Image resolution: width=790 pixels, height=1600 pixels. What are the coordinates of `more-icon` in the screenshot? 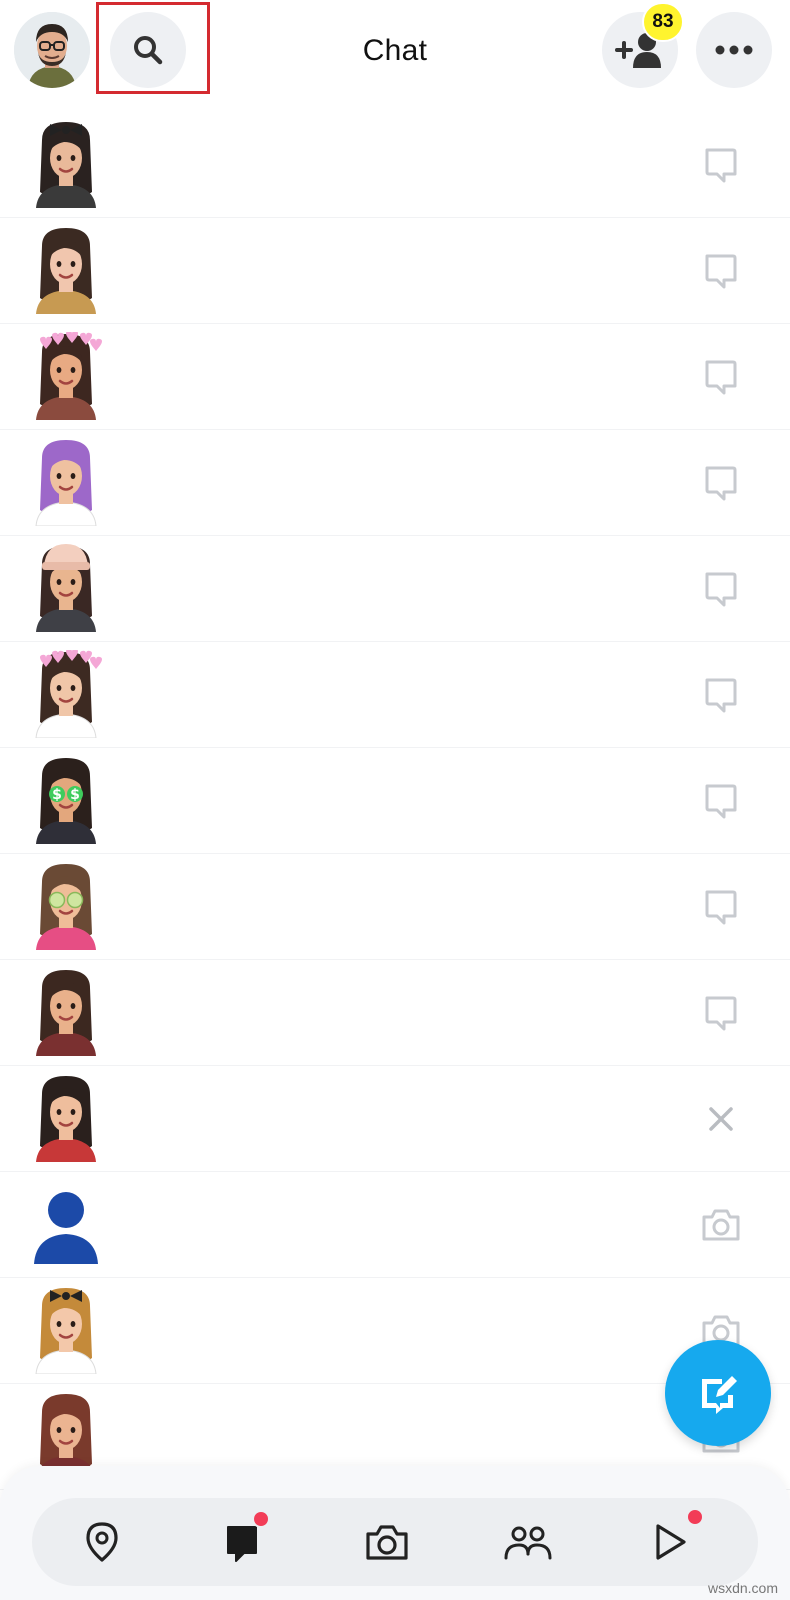 It's located at (734, 50).